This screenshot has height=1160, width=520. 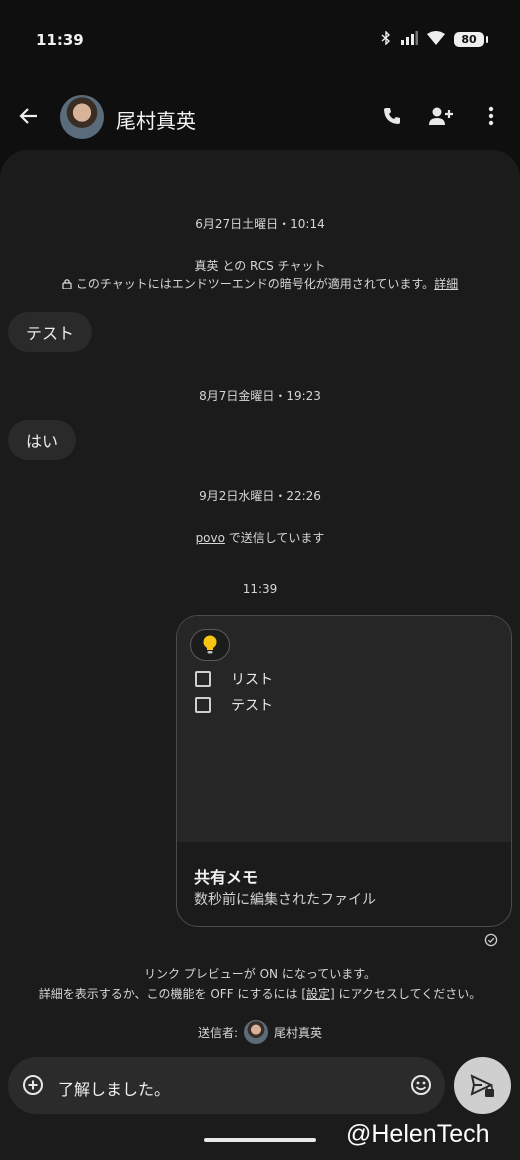 I want to click on checklist-item: リスト, so click(x=234, y=679).